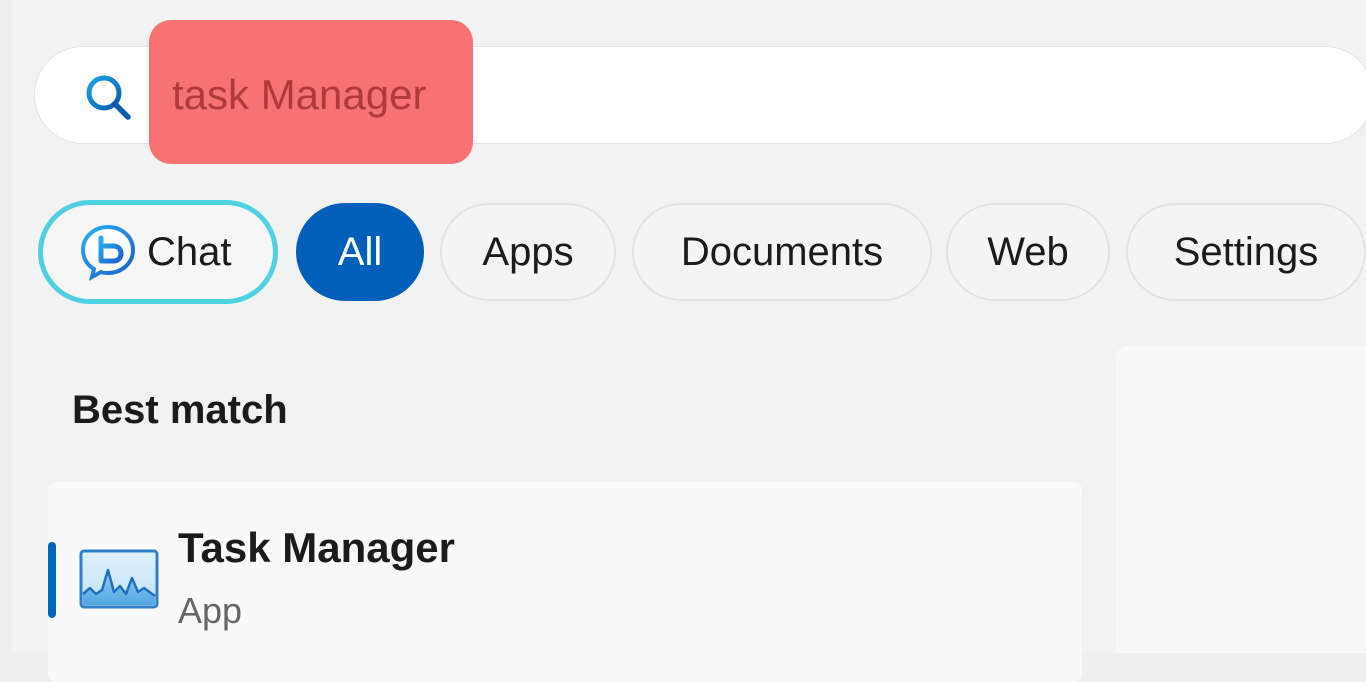  Describe the element at coordinates (52, 580) in the screenshot. I see `selection-indicator` at that location.